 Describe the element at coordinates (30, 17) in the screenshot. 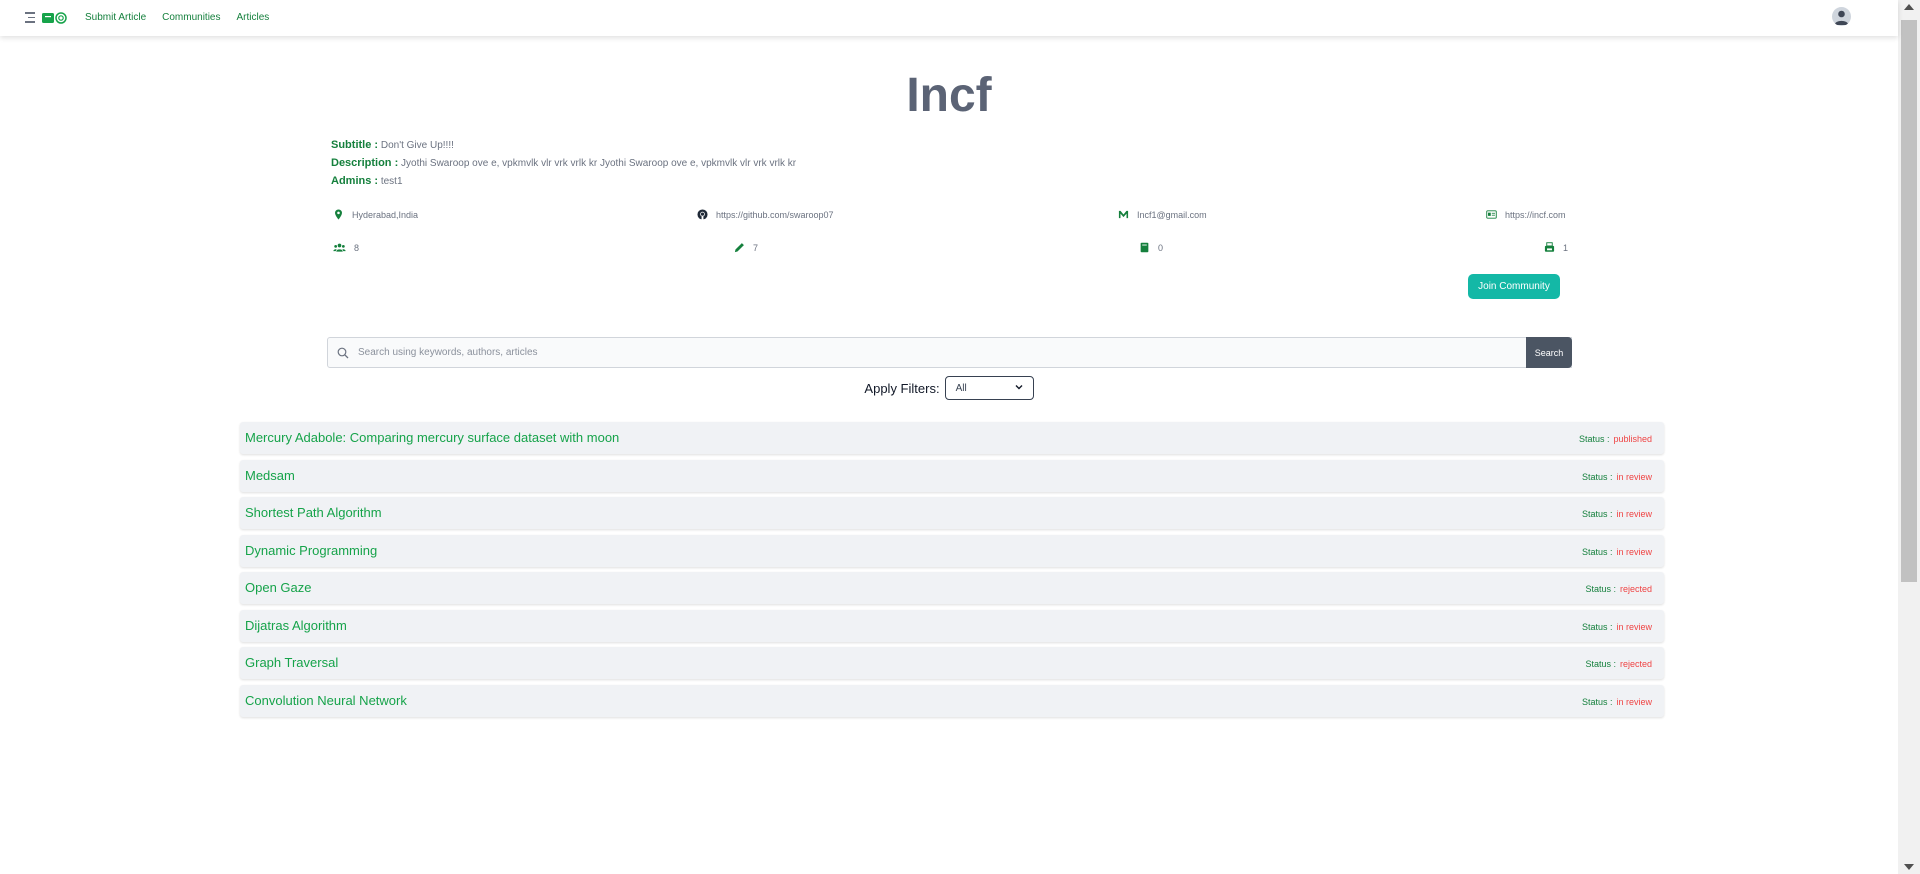

I see `menu-icon` at that location.